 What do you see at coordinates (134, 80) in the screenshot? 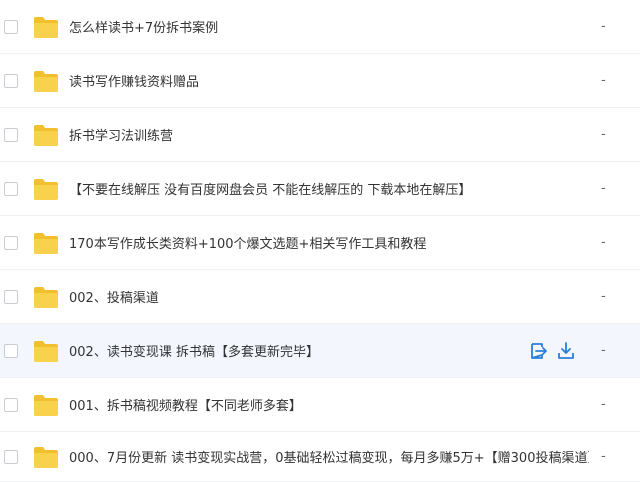
I see `file-name-link: 读书写作赚钱资料赠品` at bounding box center [134, 80].